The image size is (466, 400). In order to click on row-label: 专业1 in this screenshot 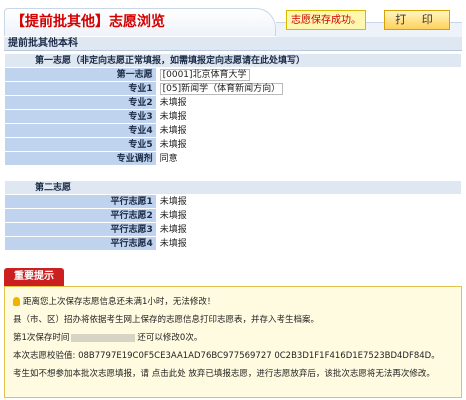, I will do `click(80, 88)`.